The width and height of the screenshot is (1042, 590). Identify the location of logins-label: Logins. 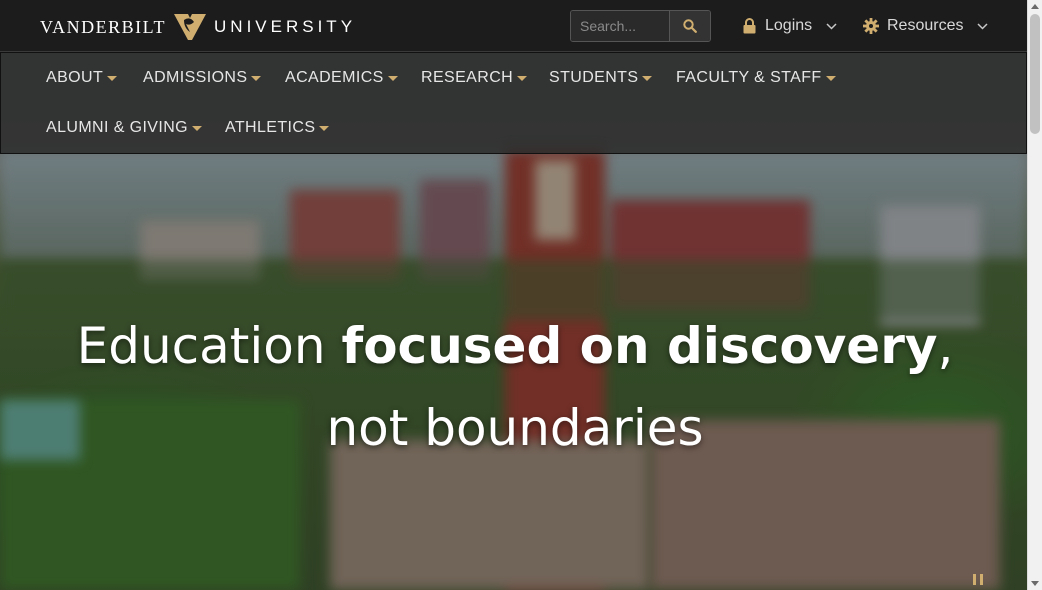
(789, 25).